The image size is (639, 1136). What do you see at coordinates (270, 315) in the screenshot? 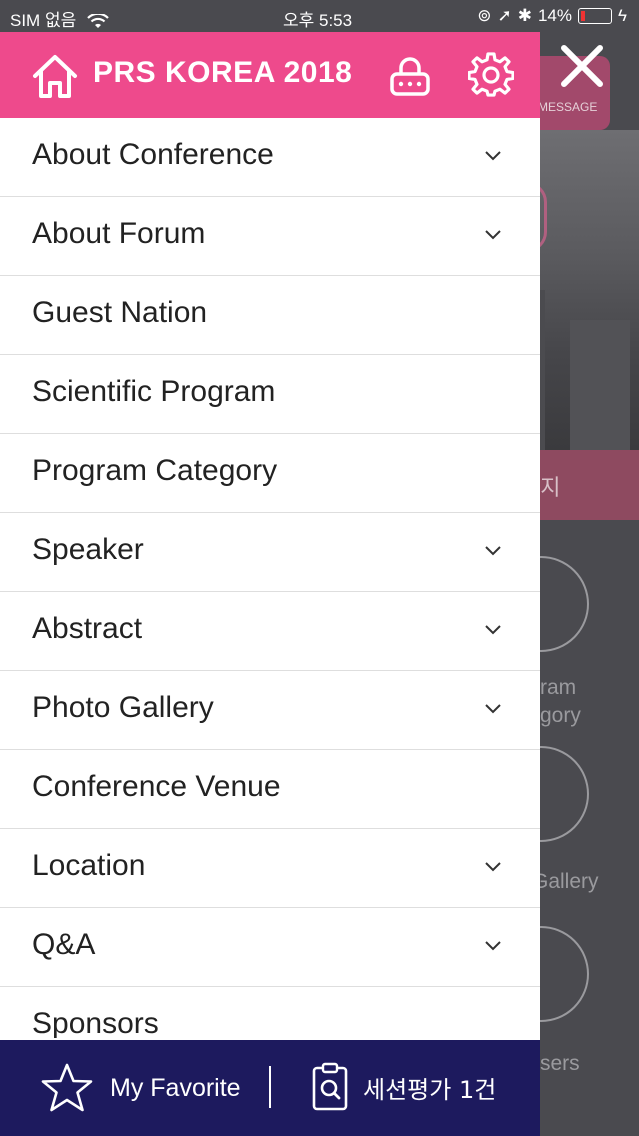
I see `menu-item-guest-nation: Guest Nation` at bounding box center [270, 315].